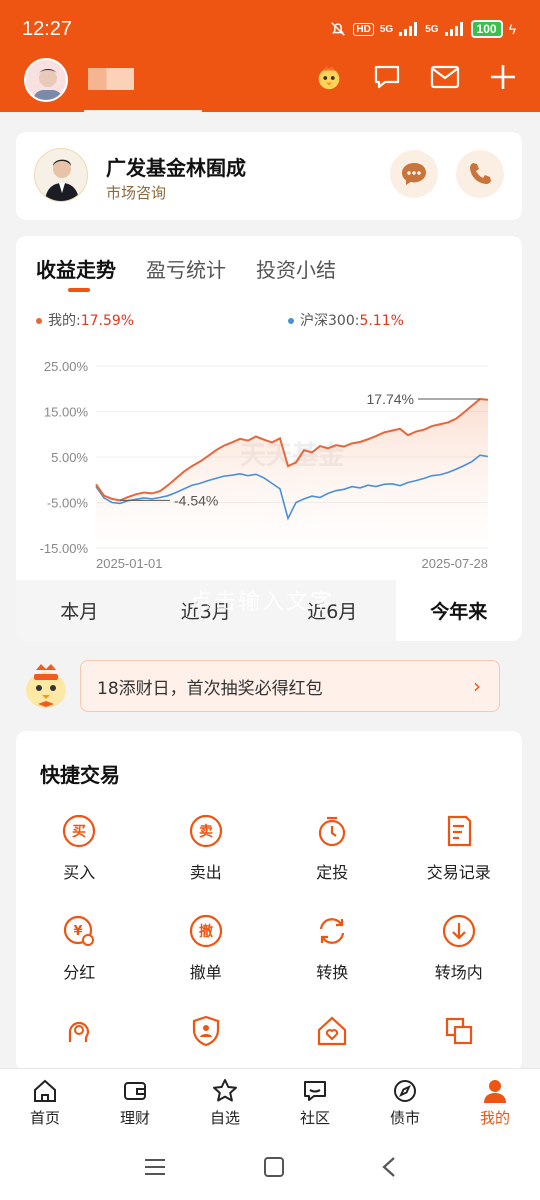 This screenshot has height=1200, width=540. I want to click on chart-min-label: -4.54%, so click(196, 500).